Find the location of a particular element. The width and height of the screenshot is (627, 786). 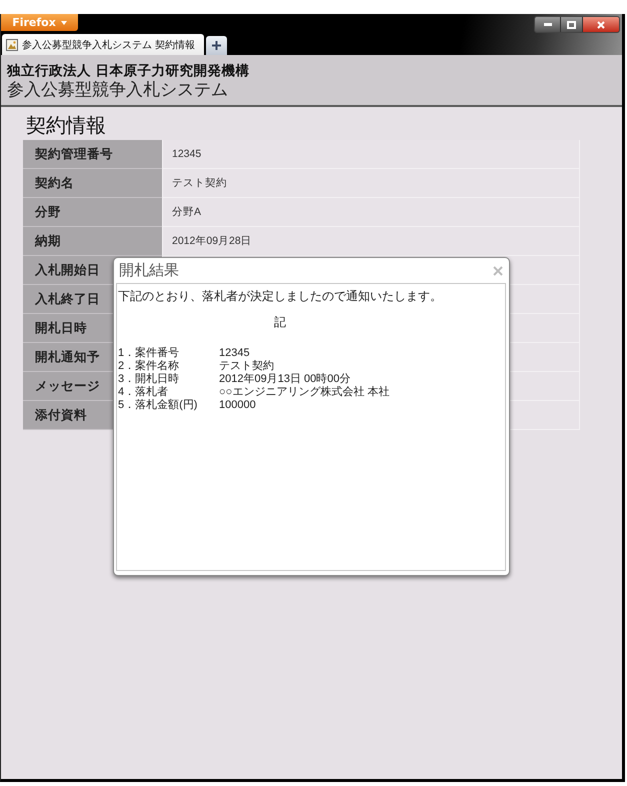

maximize-icon is located at coordinates (571, 24).